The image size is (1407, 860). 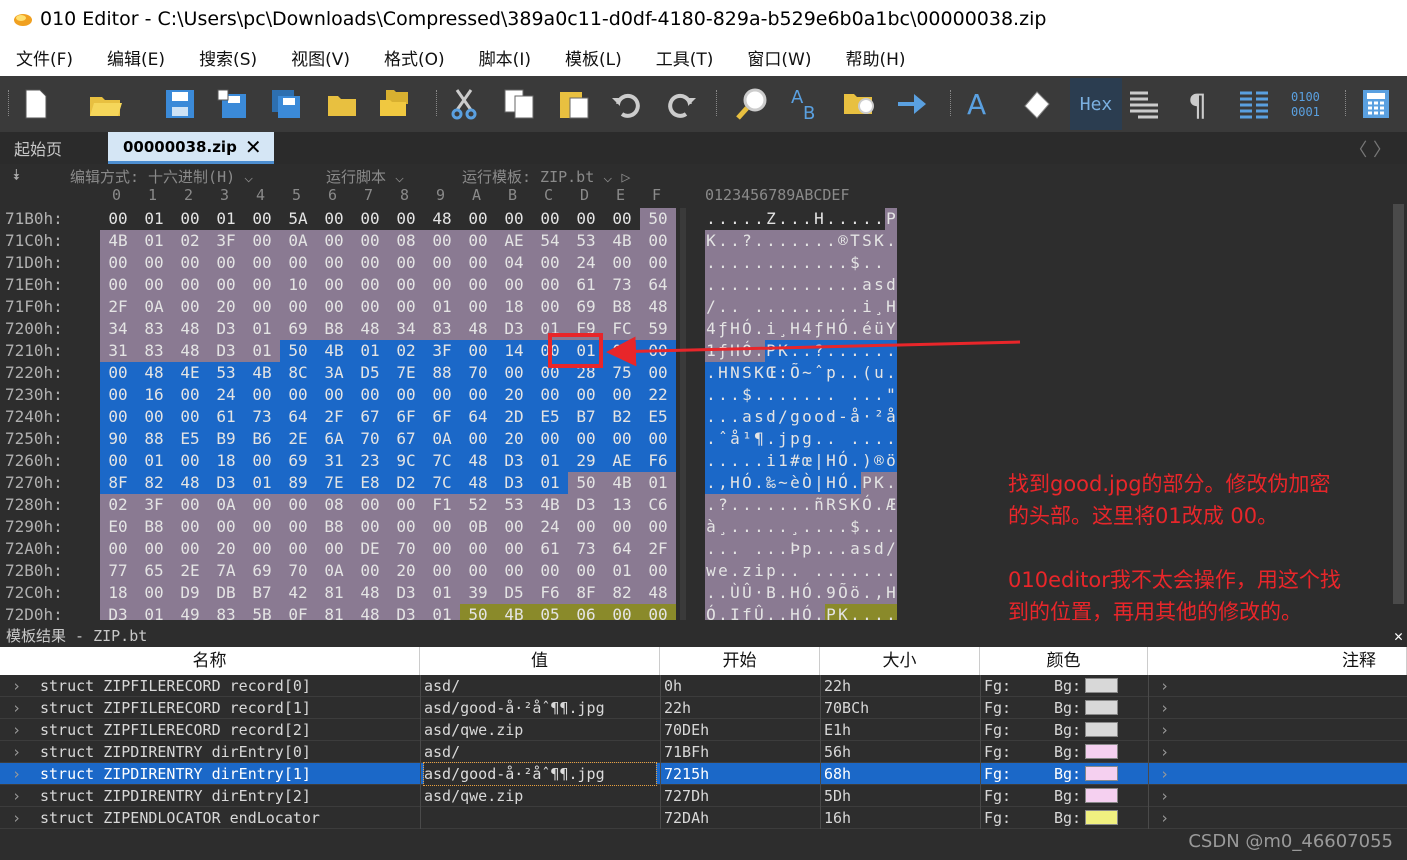 I want to click on hex-byte: F6, so click(x=550, y=593).